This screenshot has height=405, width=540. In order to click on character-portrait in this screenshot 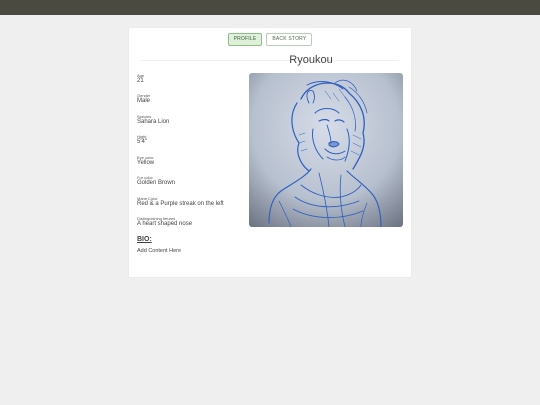, I will do `click(326, 150)`.